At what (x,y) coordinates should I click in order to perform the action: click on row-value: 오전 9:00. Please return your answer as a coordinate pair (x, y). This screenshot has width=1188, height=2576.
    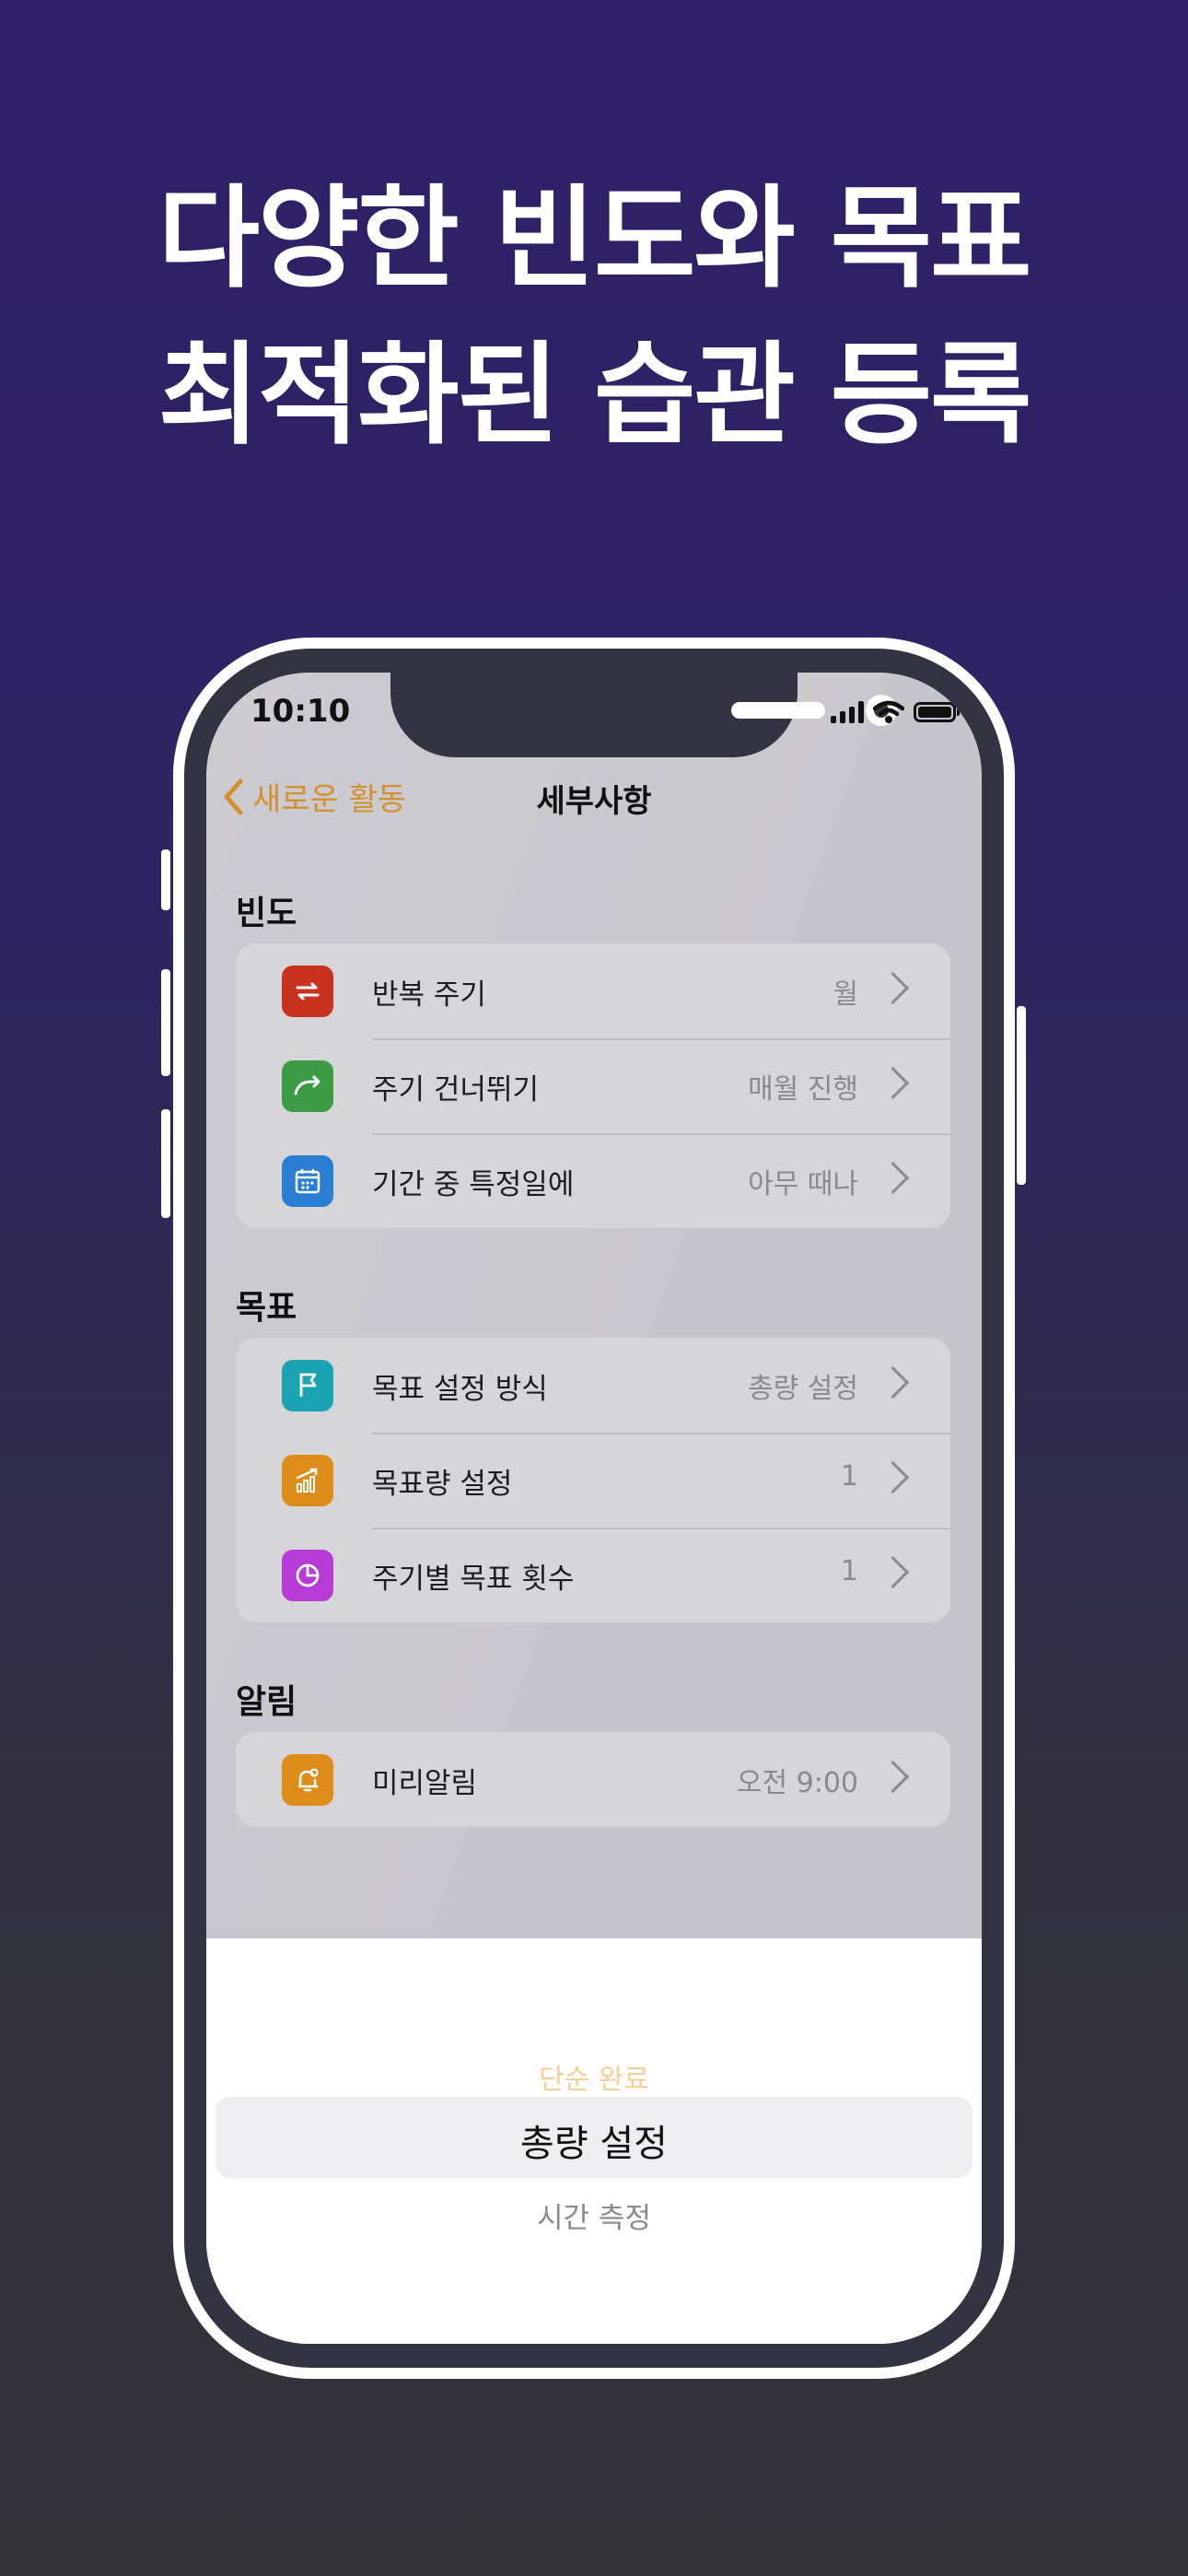
    Looking at the image, I should click on (797, 1783).